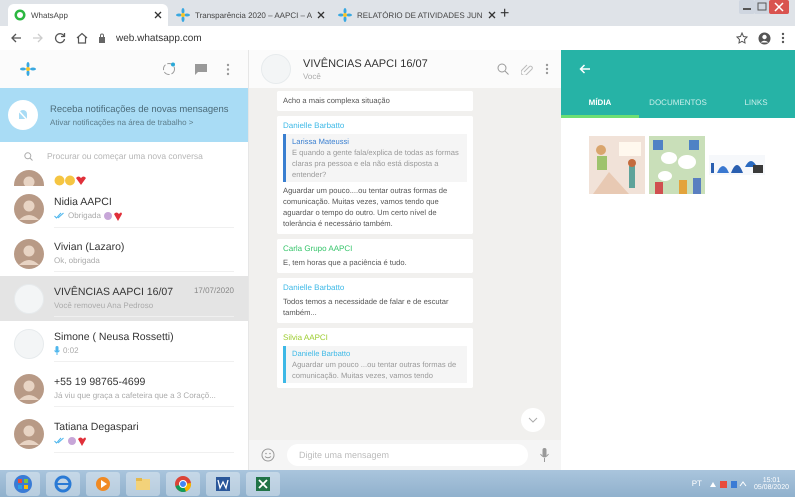 The image size is (795, 497). I want to click on chat-time: 17/07/2020, so click(214, 291).